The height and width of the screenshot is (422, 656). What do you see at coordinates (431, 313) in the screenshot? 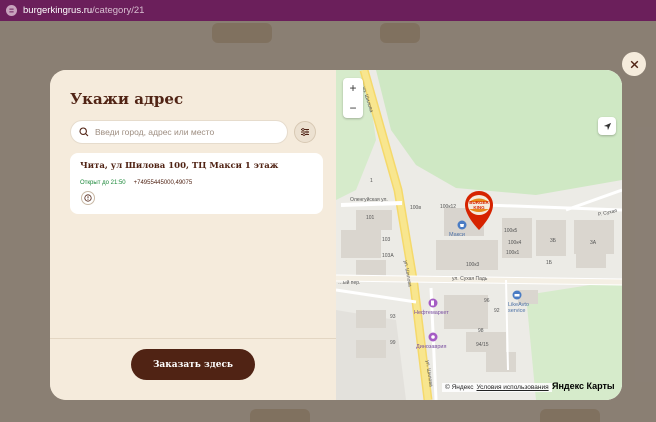
I see `poi-label-neftemarket: Нефтемаркет` at bounding box center [431, 313].